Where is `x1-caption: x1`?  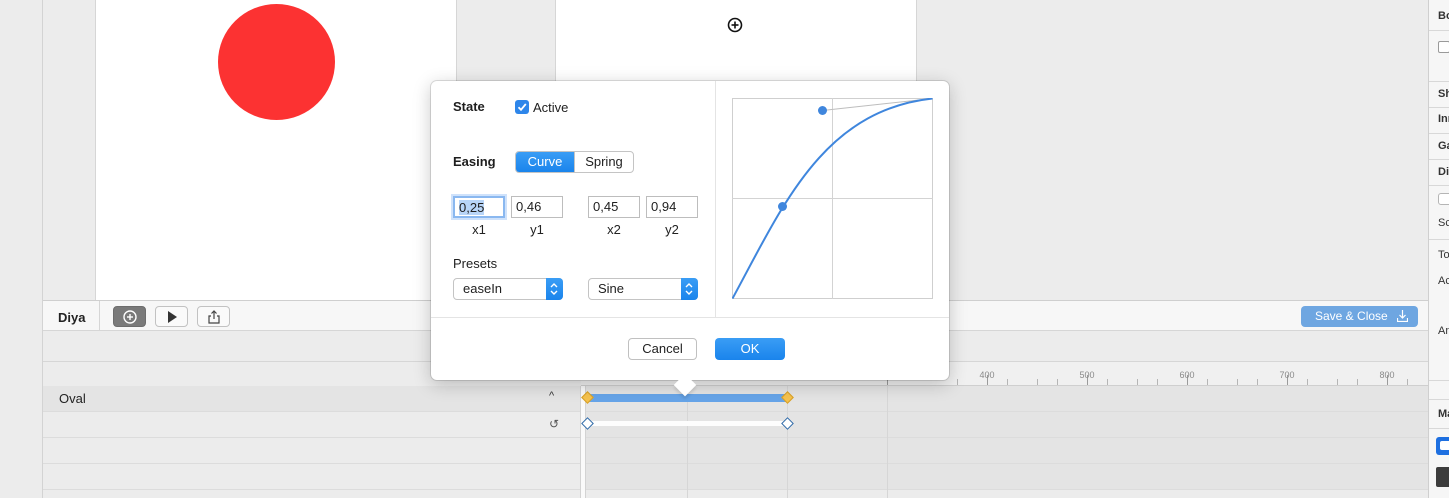
x1-caption: x1 is located at coordinates (479, 229).